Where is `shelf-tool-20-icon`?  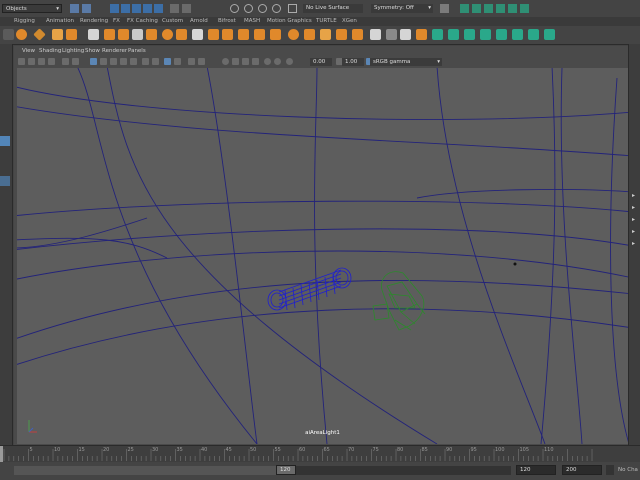 shelf-tool-20-icon is located at coordinates (357, 34).